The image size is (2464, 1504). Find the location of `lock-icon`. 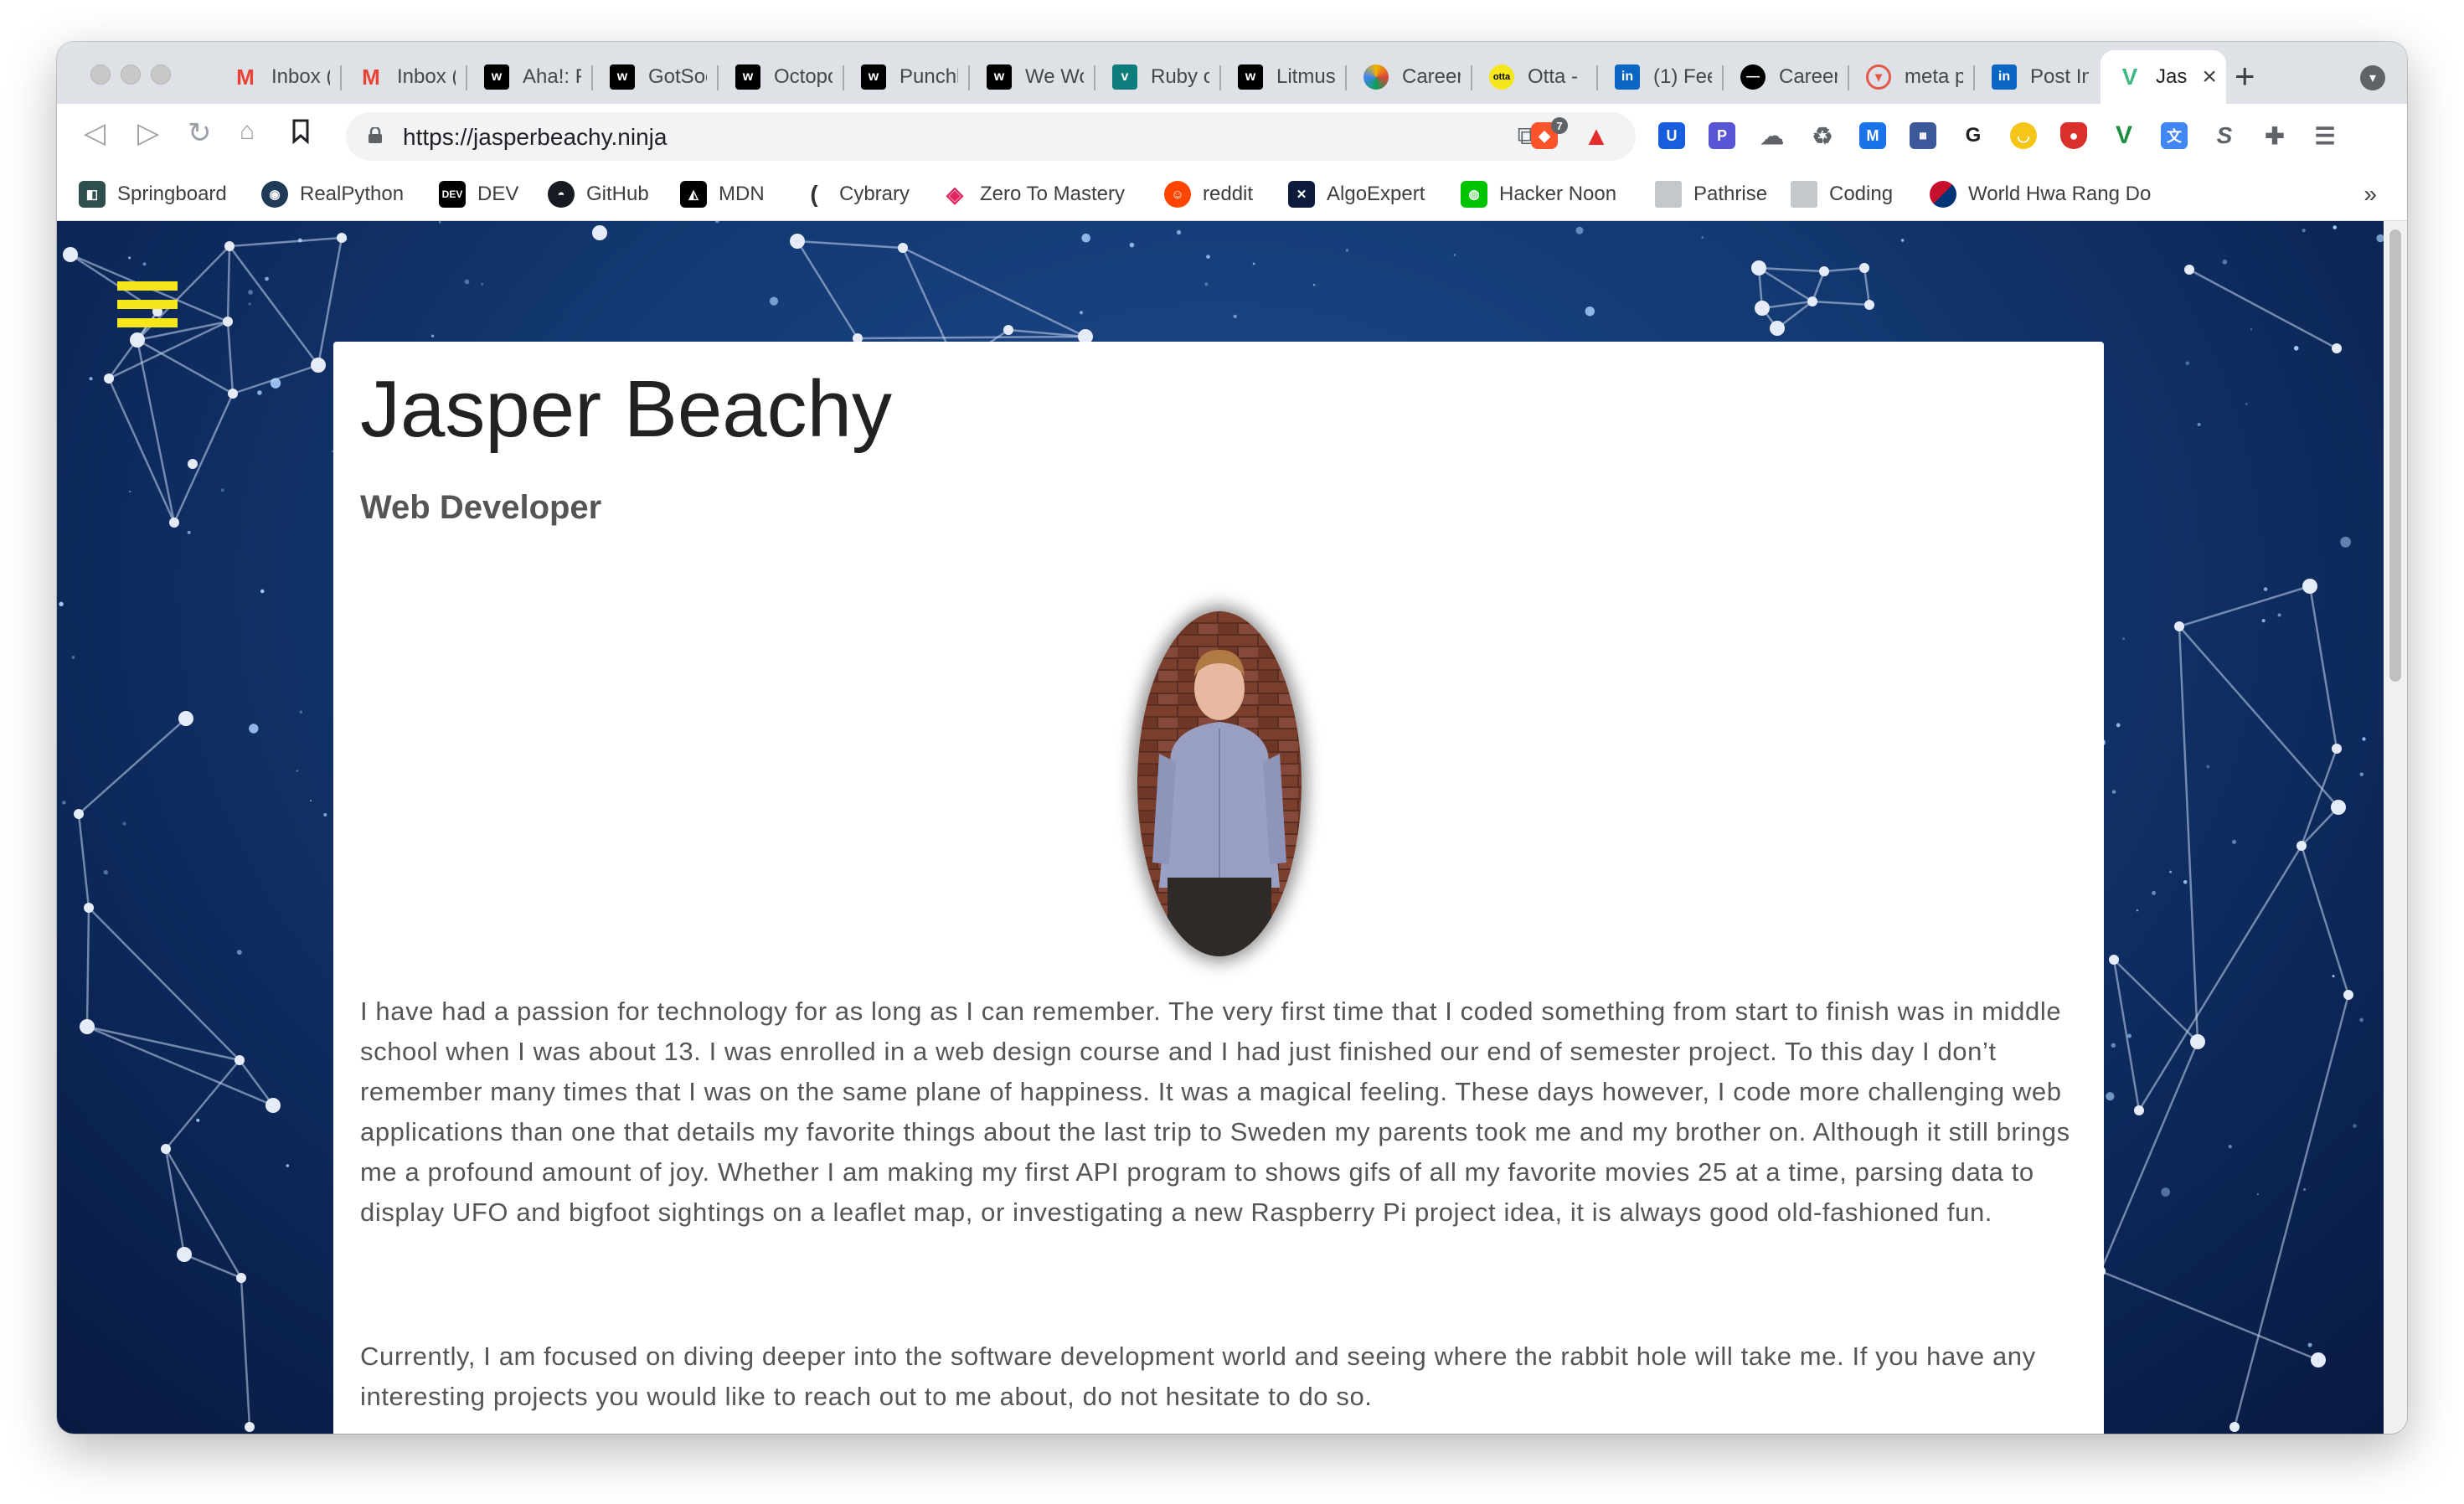

lock-icon is located at coordinates (375, 135).